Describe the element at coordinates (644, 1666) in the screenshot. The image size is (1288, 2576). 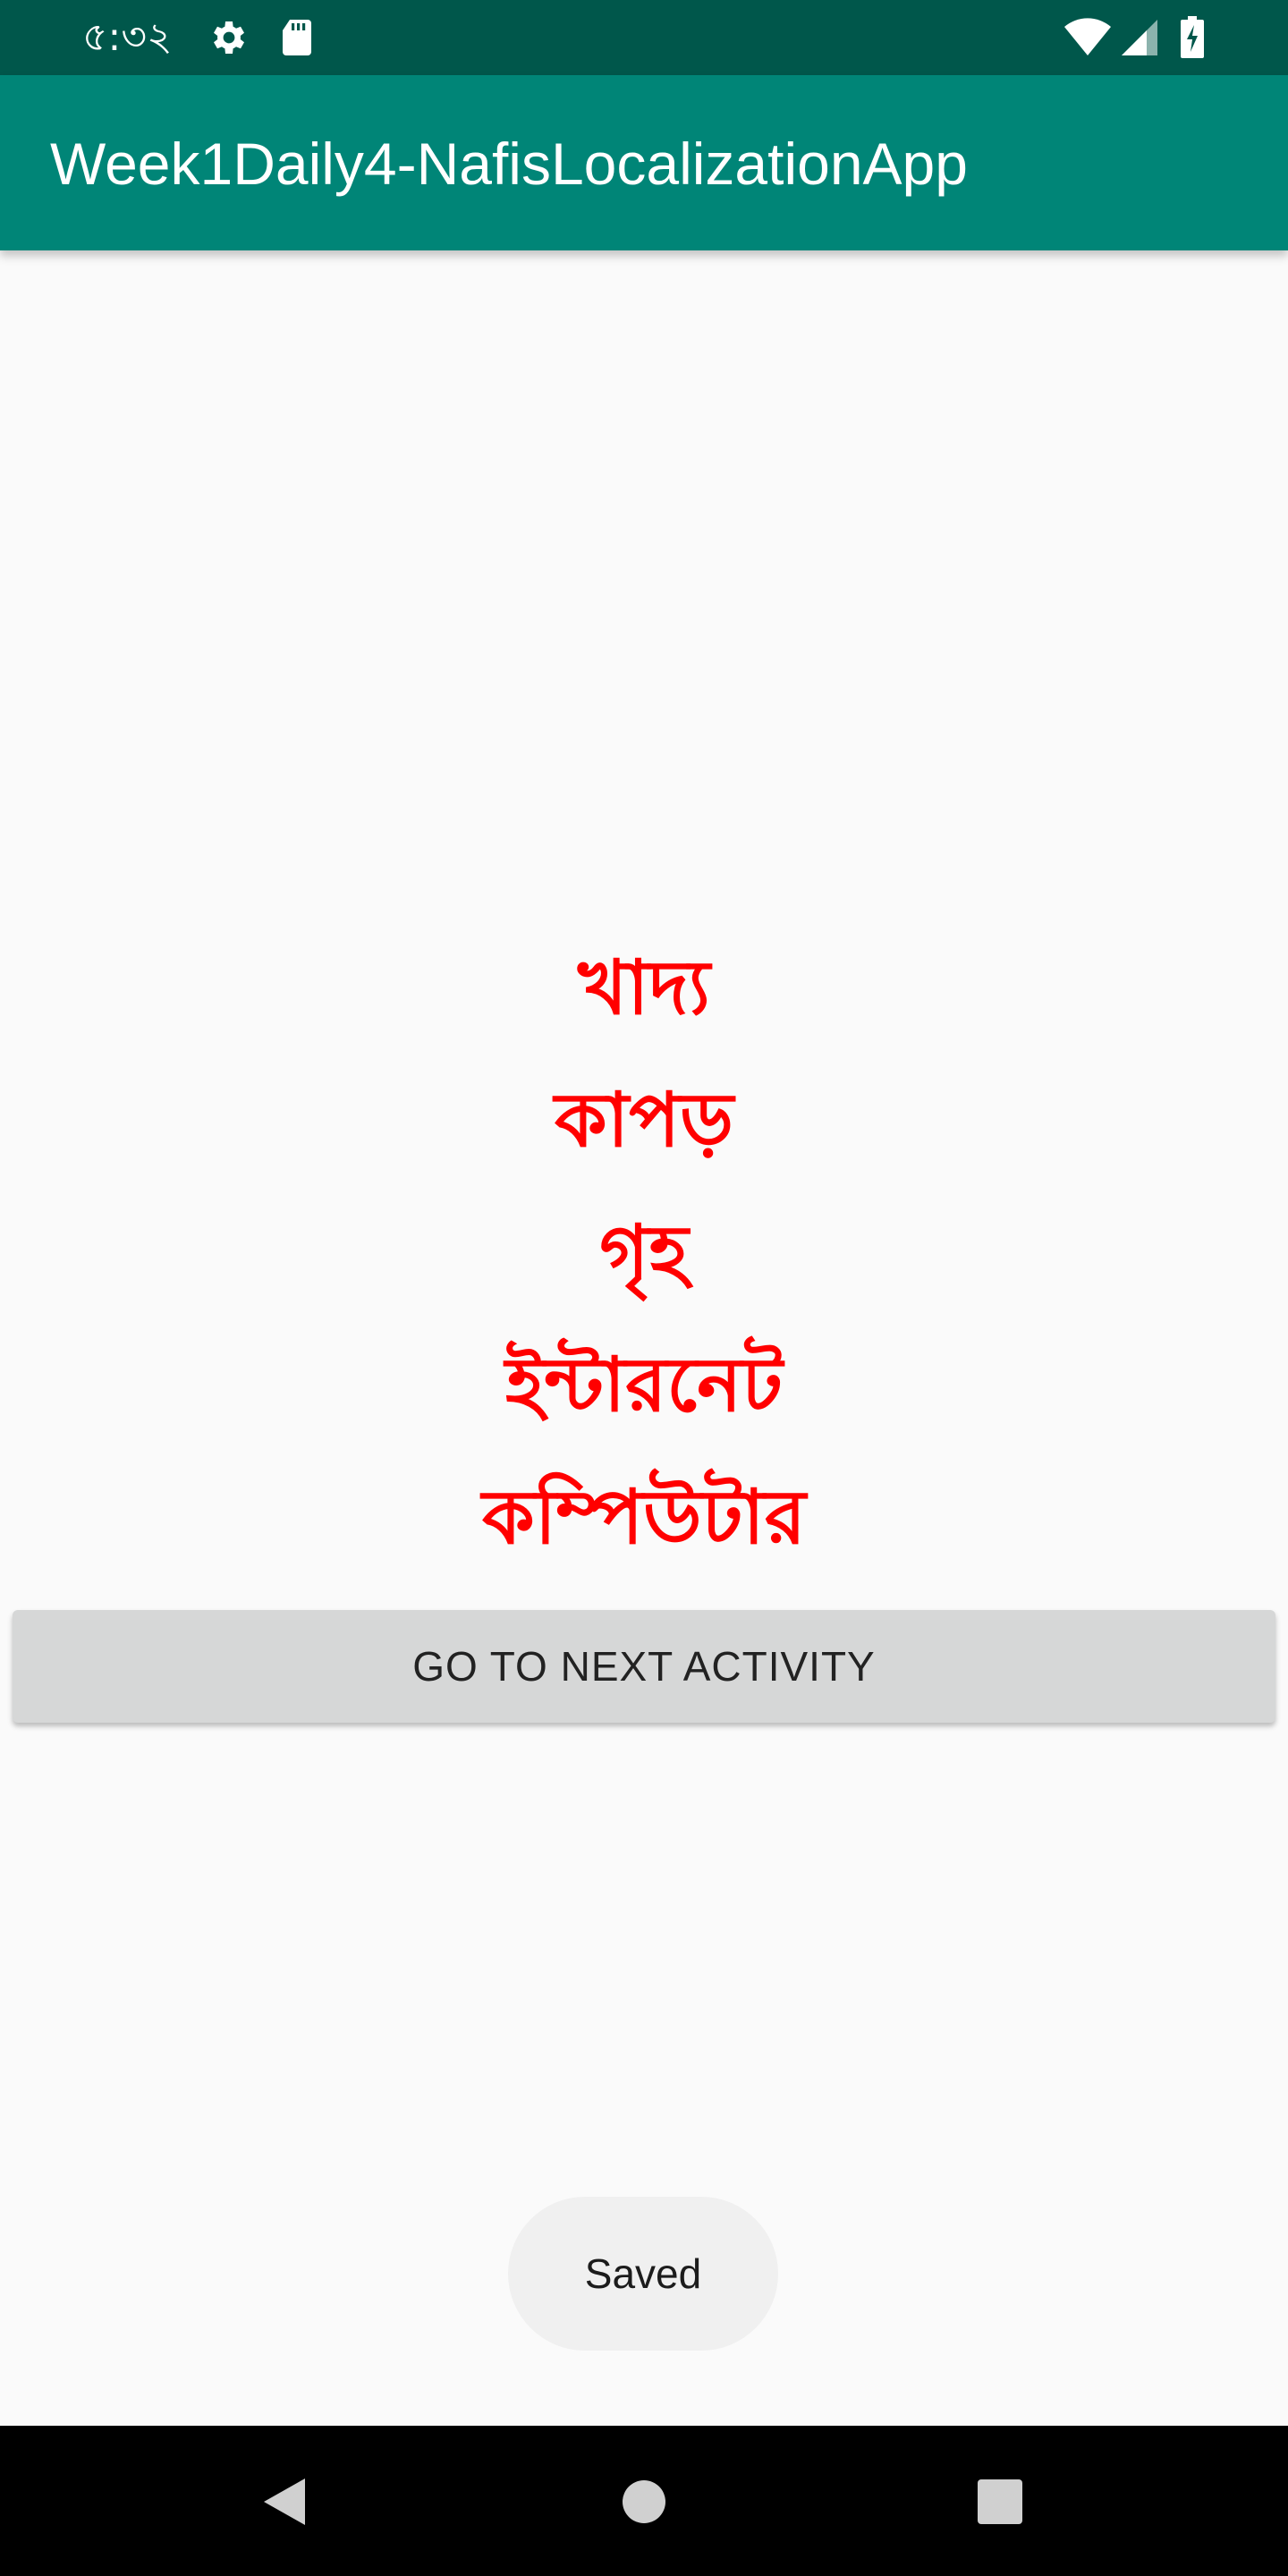
I see `go-to-next-activity-button: GO TO NEXT ACTIVITY` at that location.